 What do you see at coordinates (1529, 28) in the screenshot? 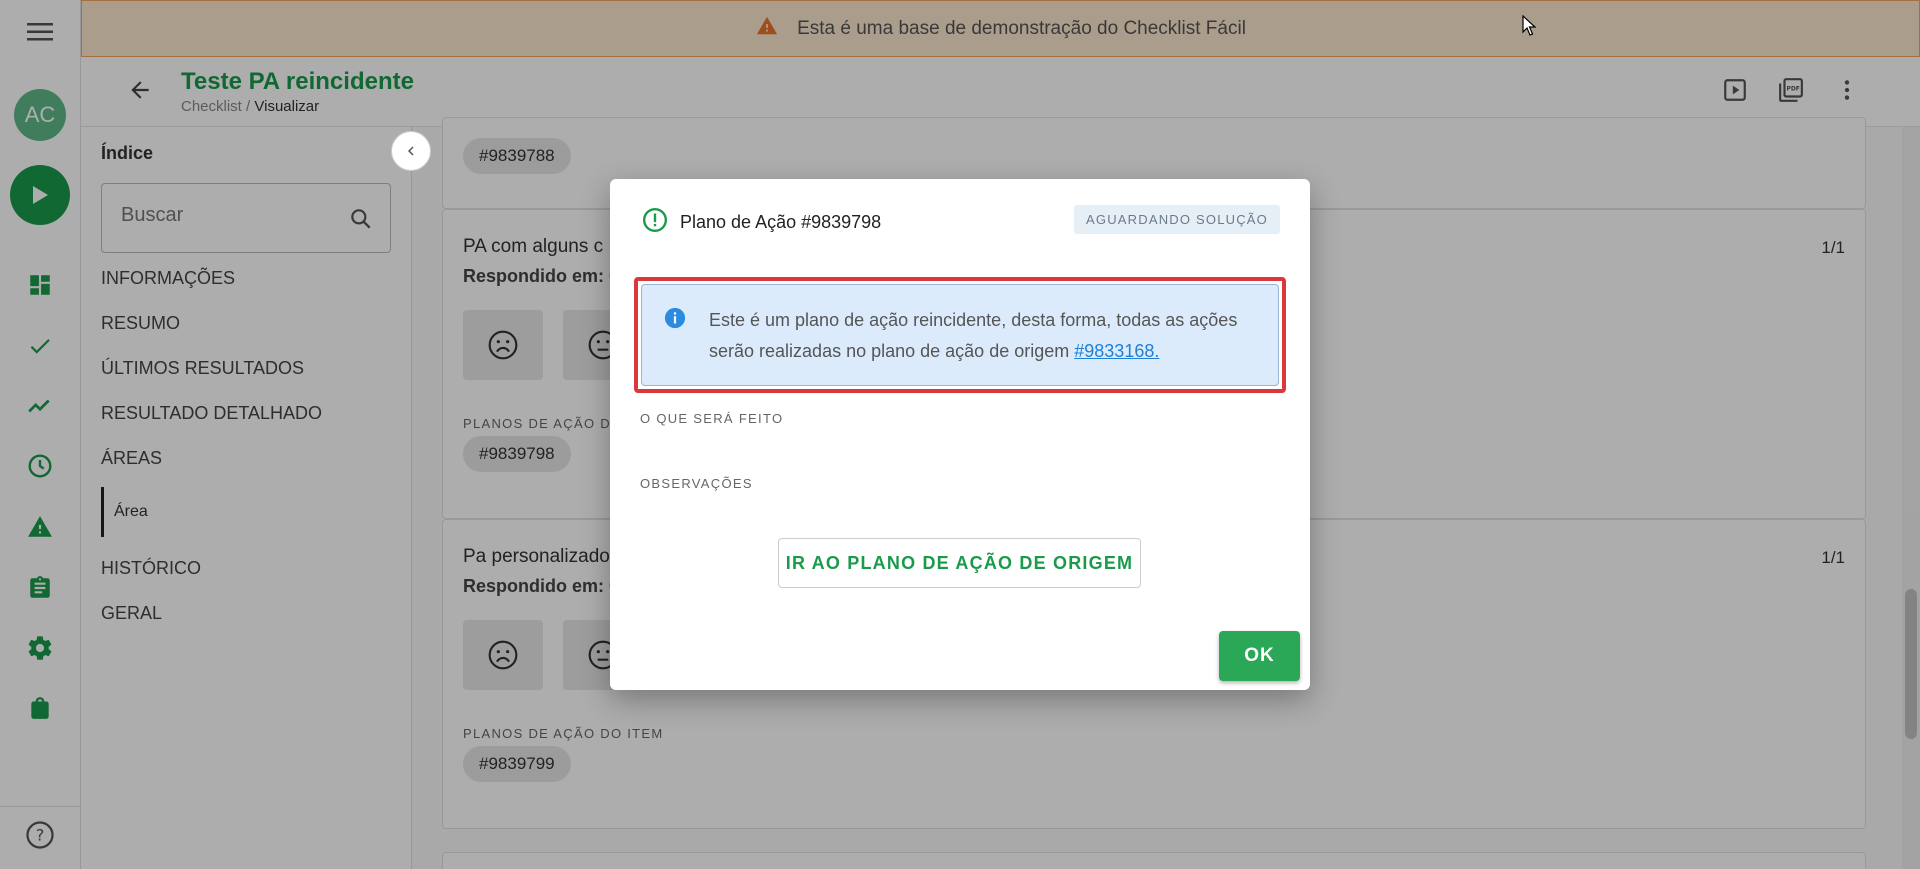
I see `mouse-cursor-icon` at bounding box center [1529, 28].